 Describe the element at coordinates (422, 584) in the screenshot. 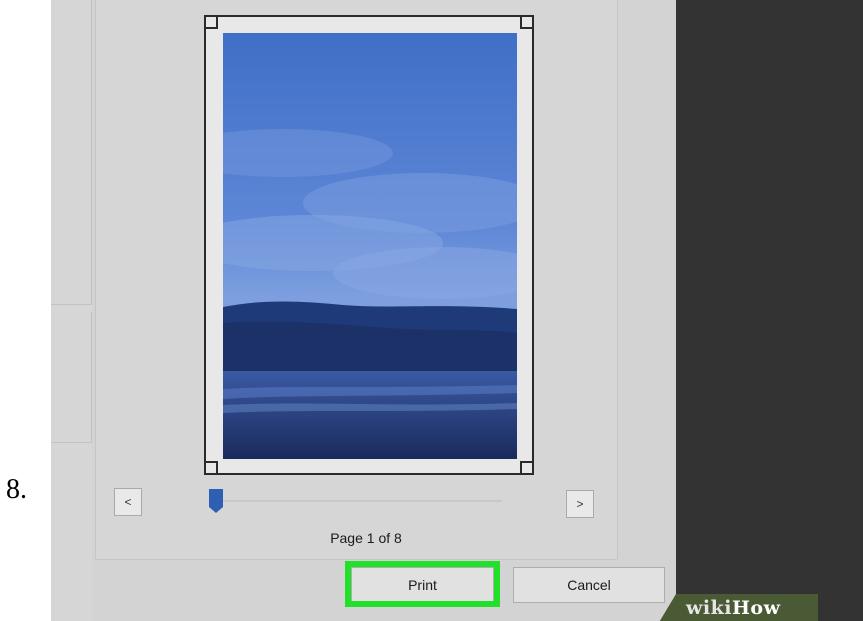

I see `print-button-highlight` at that location.